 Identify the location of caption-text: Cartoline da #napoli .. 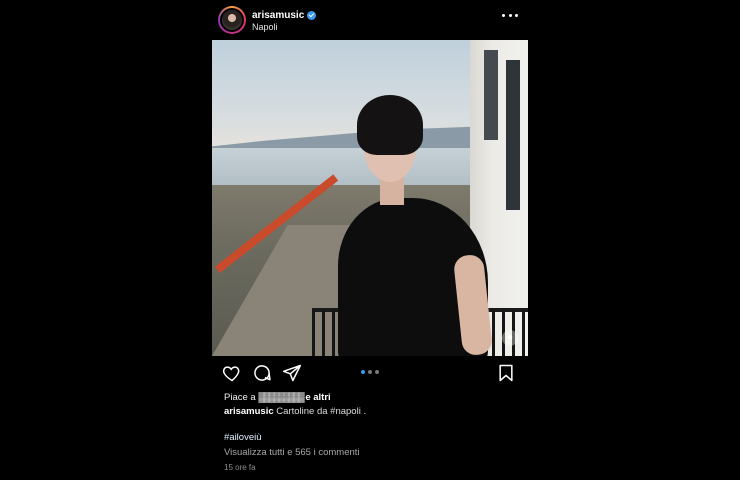
(321, 411).